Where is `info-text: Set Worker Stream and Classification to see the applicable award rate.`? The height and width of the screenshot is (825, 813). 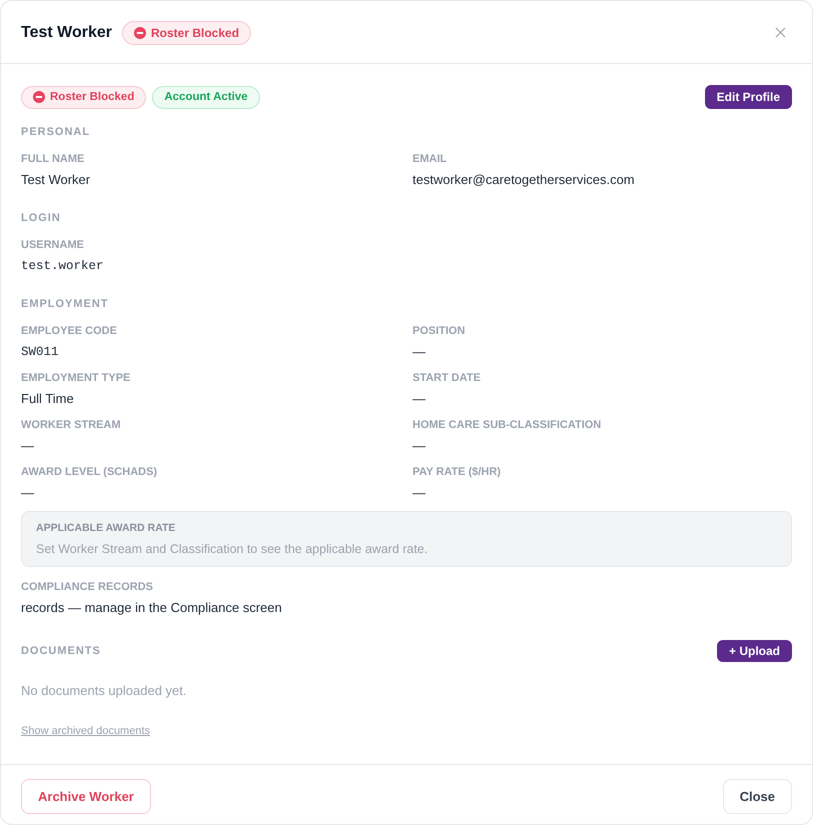 info-text: Set Worker Stream and Classification to see the applicable award rate. is located at coordinates (232, 549).